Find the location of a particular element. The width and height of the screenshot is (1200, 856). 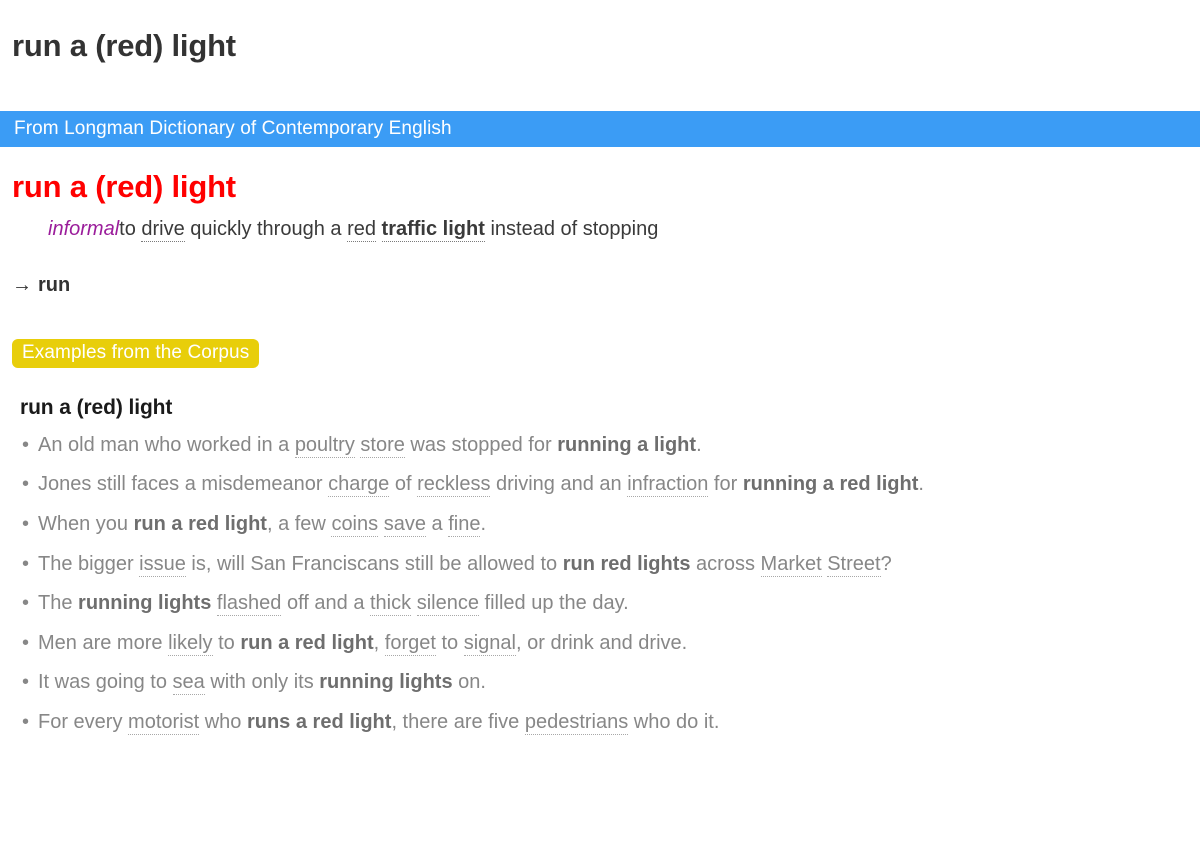

inline-word-link: likely is located at coordinates (190, 643).